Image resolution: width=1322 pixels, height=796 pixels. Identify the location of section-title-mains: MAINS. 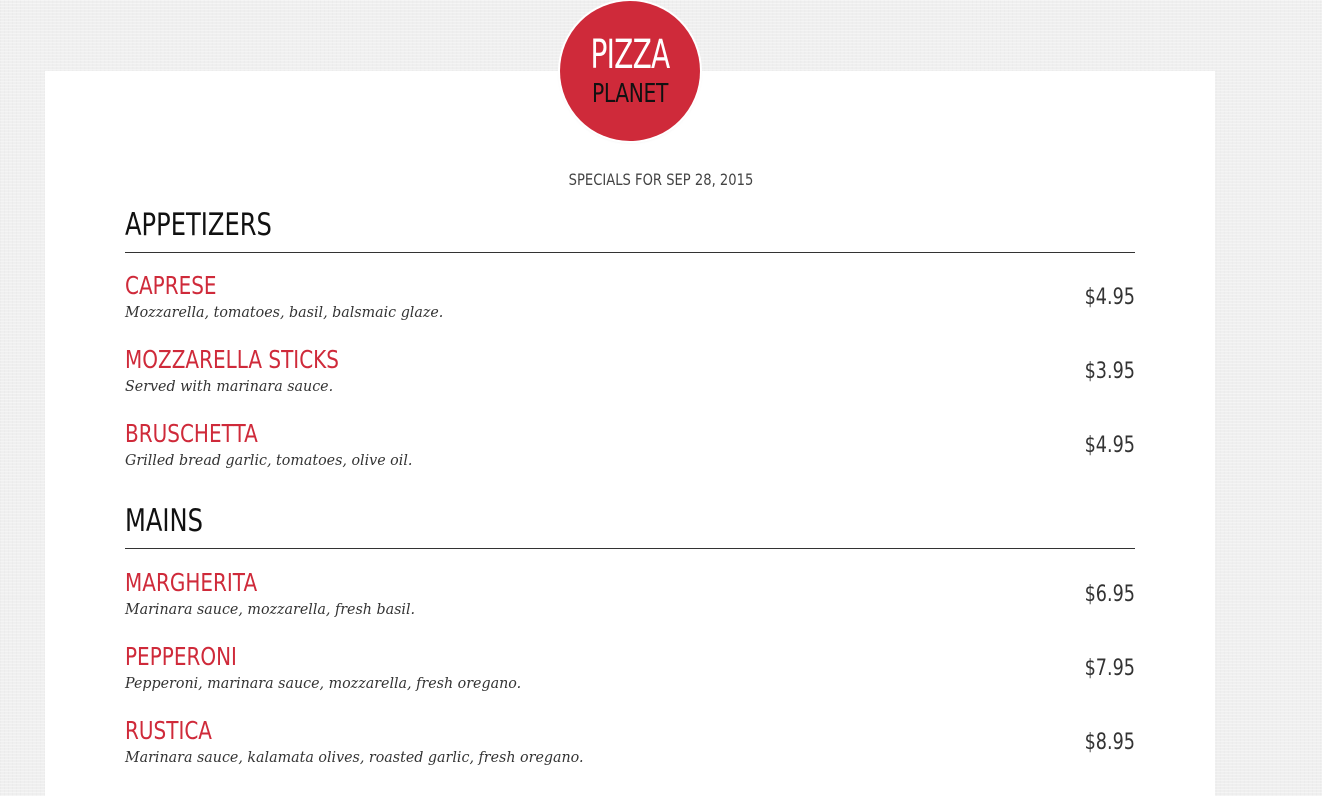
(164, 521).